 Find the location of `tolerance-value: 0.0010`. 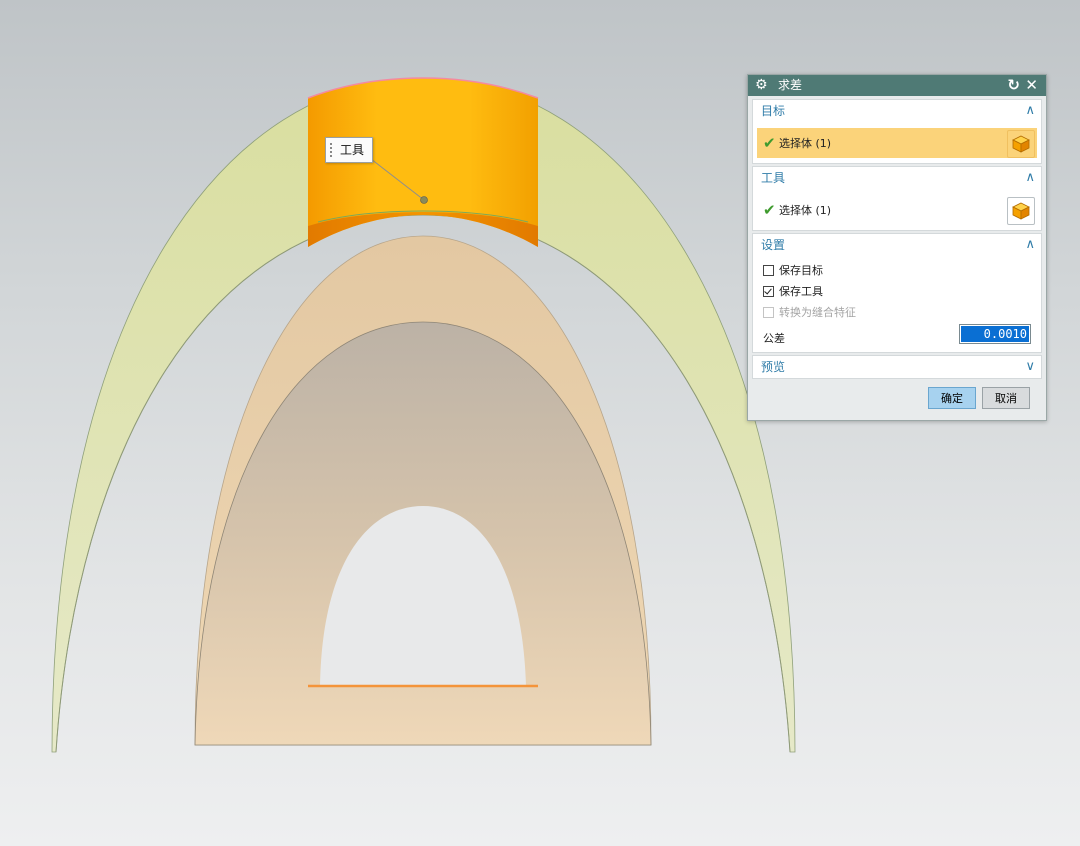

tolerance-value: 0.0010 is located at coordinates (995, 334).